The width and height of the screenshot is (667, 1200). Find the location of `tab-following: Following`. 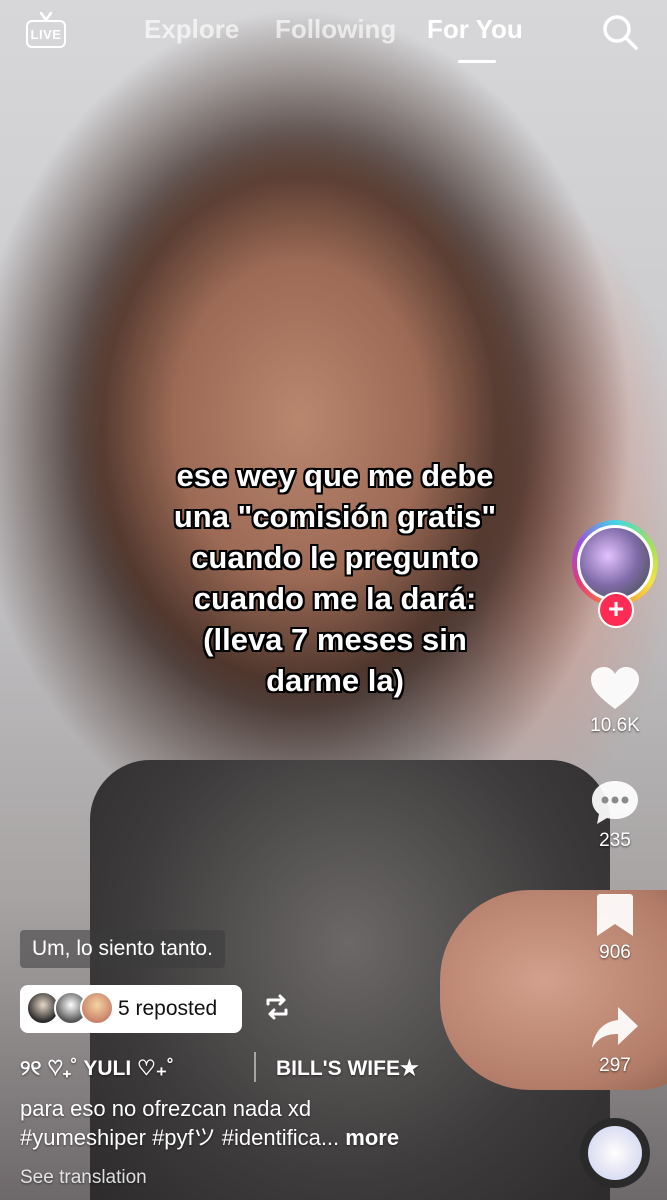

tab-following: Following is located at coordinates (335, 29).